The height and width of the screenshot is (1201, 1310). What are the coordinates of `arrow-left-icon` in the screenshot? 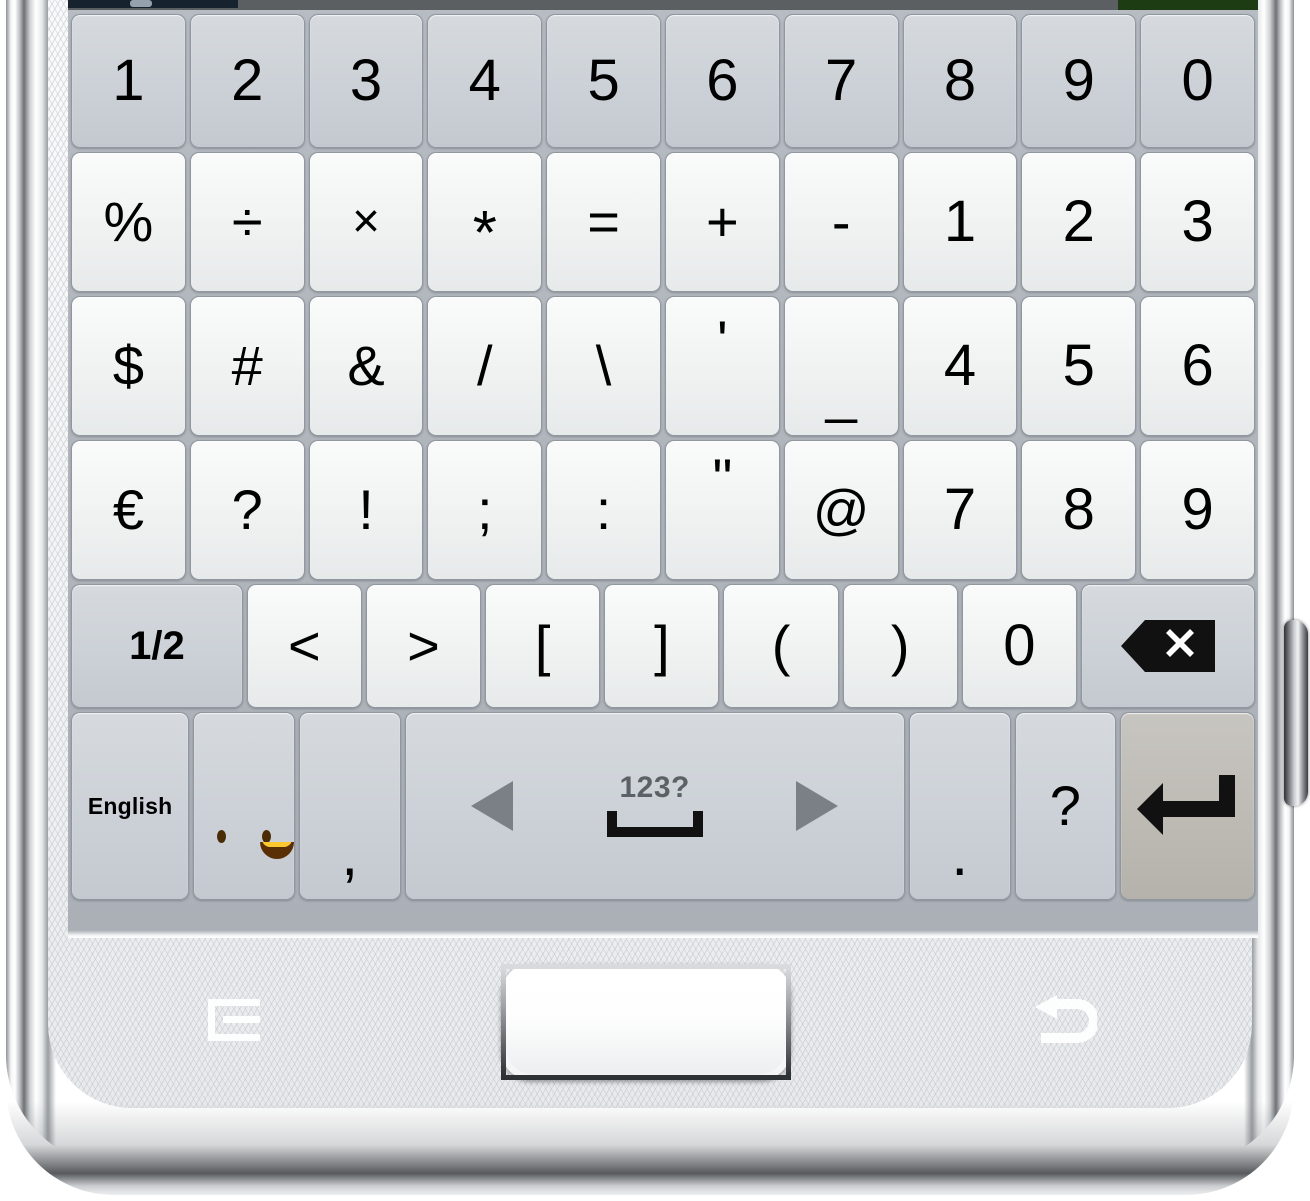 It's located at (492, 806).